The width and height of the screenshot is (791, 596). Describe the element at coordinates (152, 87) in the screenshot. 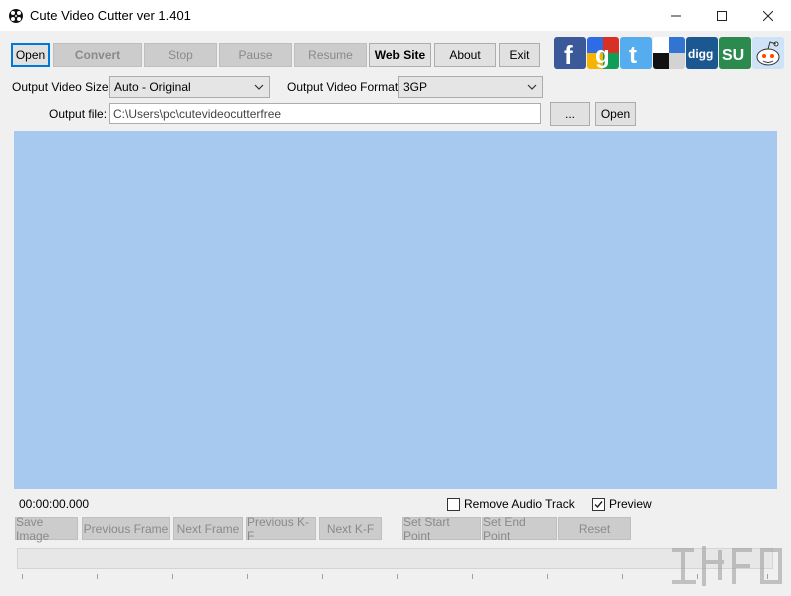

I see `output-size-value: Auto - Original` at that location.